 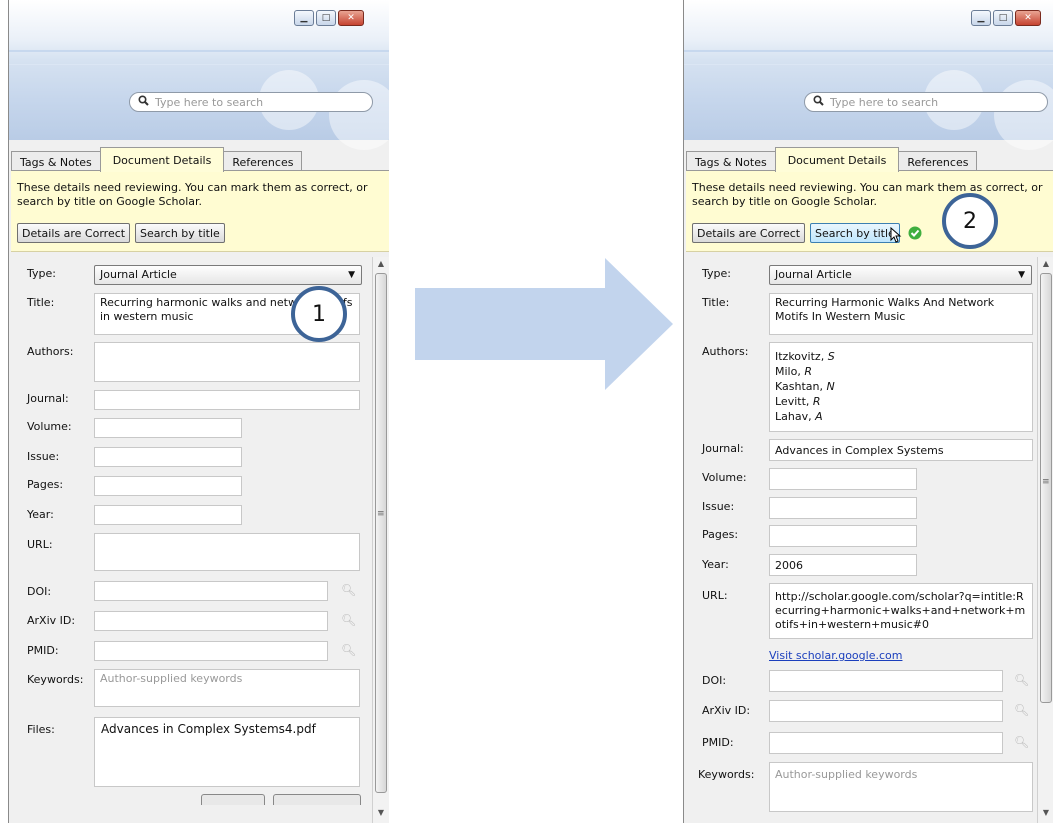 I want to click on file-item: Advances in Complex Systems4.pdf, so click(x=208, y=729).